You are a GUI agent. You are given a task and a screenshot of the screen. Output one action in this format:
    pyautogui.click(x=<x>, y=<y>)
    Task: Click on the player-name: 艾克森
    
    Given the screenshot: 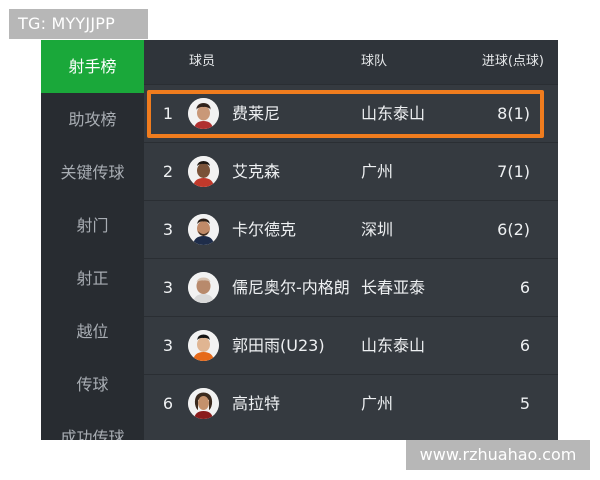 What is the action you would take?
    pyautogui.click(x=256, y=171)
    